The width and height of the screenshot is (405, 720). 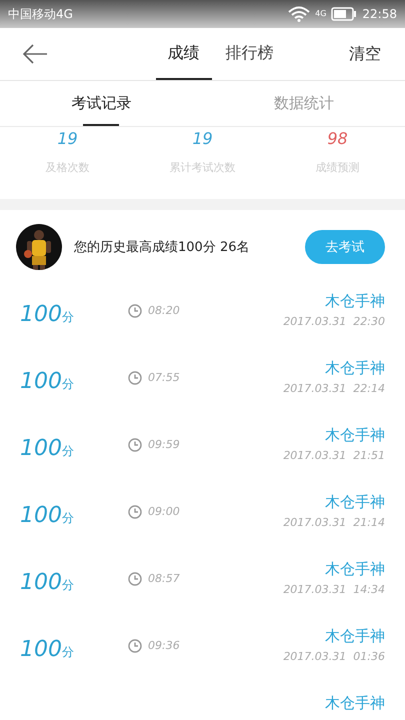 What do you see at coordinates (250, 54) in the screenshot?
I see `header-tab: 排行榜` at bounding box center [250, 54].